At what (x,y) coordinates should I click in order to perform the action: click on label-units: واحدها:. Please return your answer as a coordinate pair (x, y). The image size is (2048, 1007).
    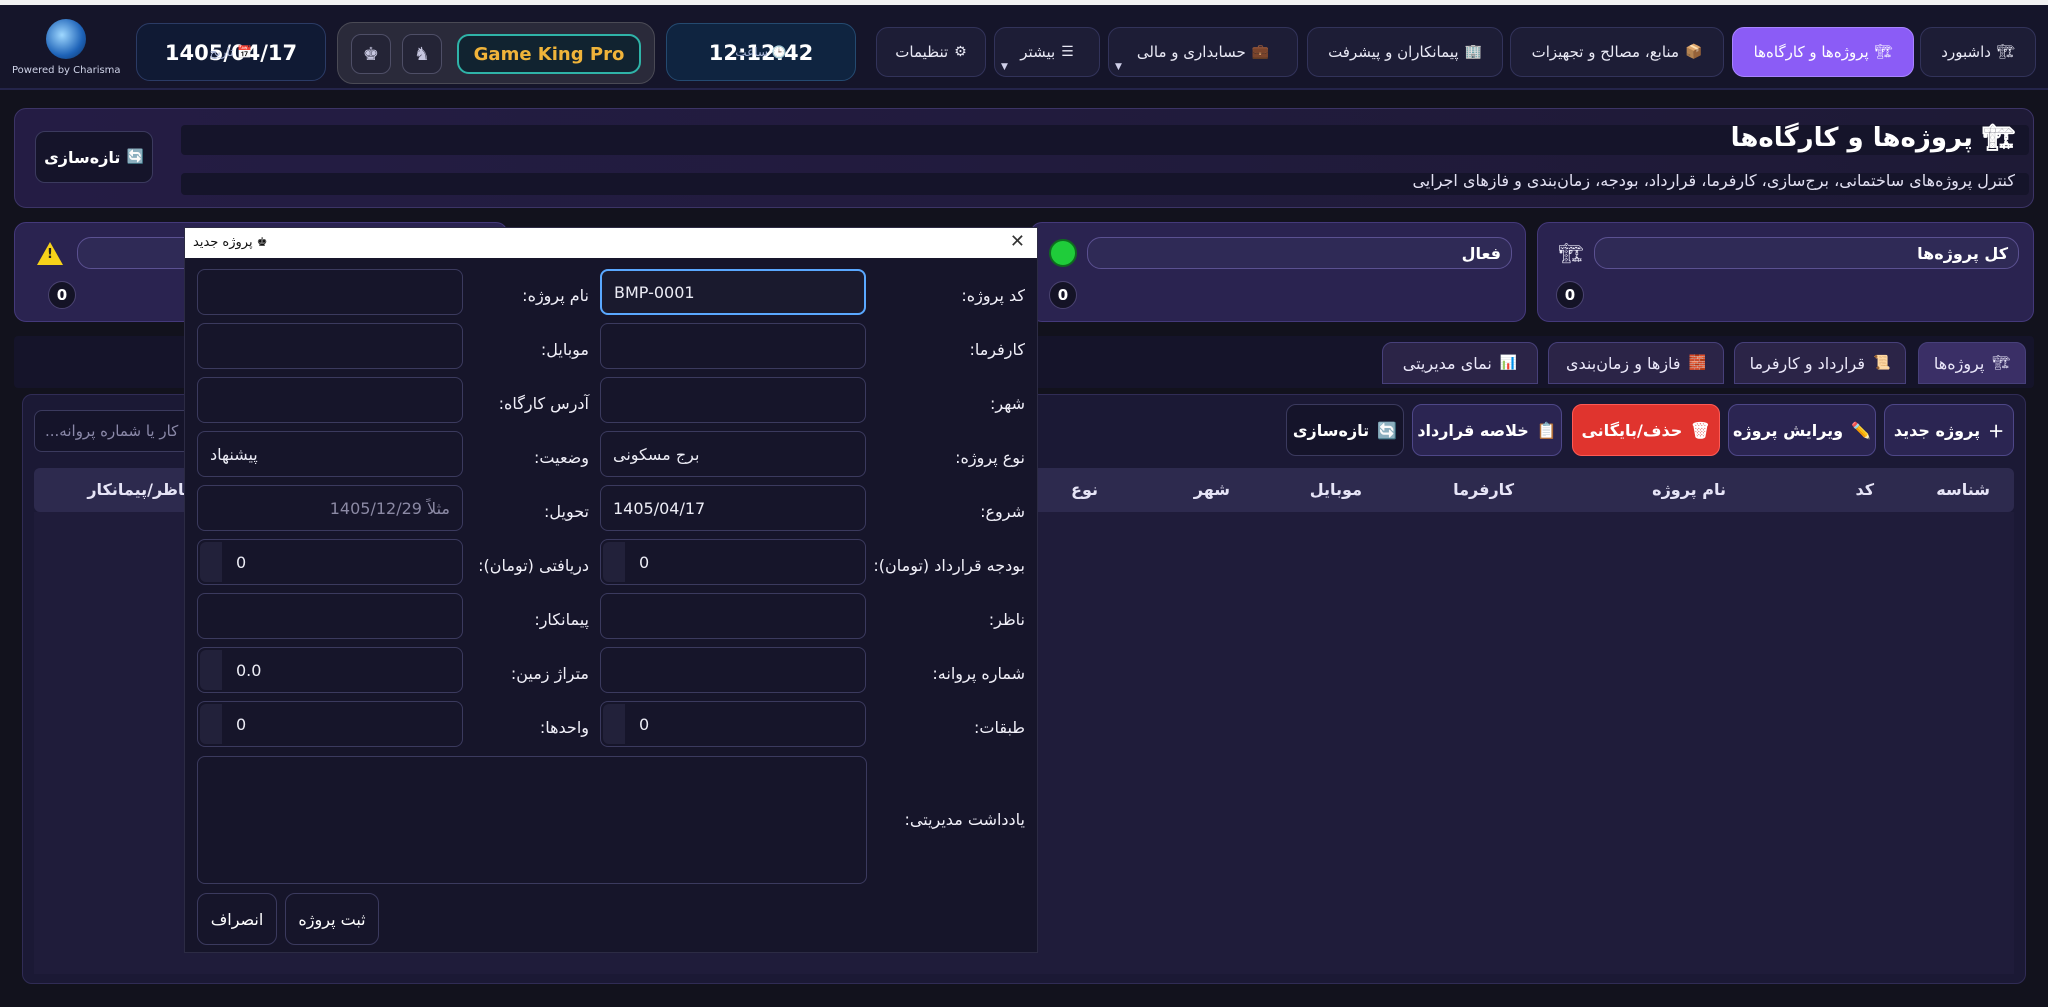
    Looking at the image, I should click on (564, 727).